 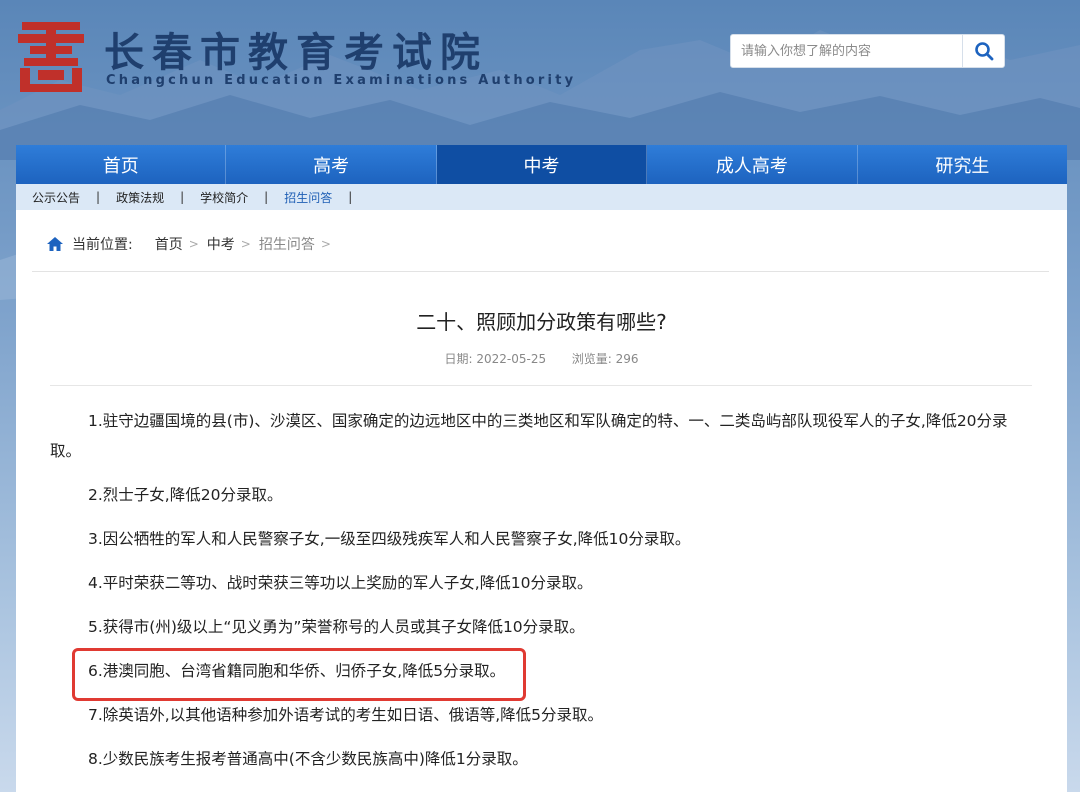 What do you see at coordinates (55, 244) in the screenshot?
I see `home-icon` at bounding box center [55, 244].